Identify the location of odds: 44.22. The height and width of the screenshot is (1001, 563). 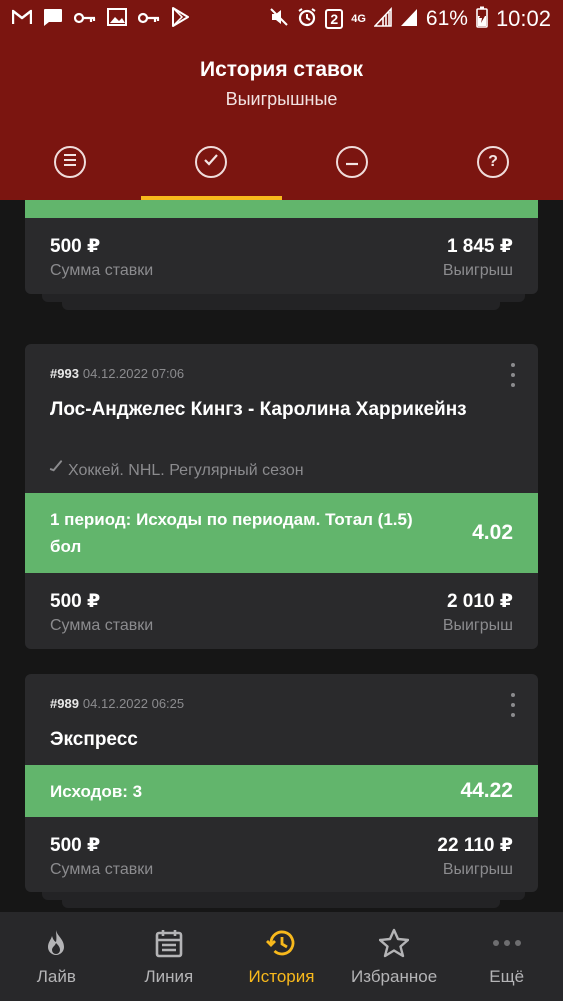
(486, 790).